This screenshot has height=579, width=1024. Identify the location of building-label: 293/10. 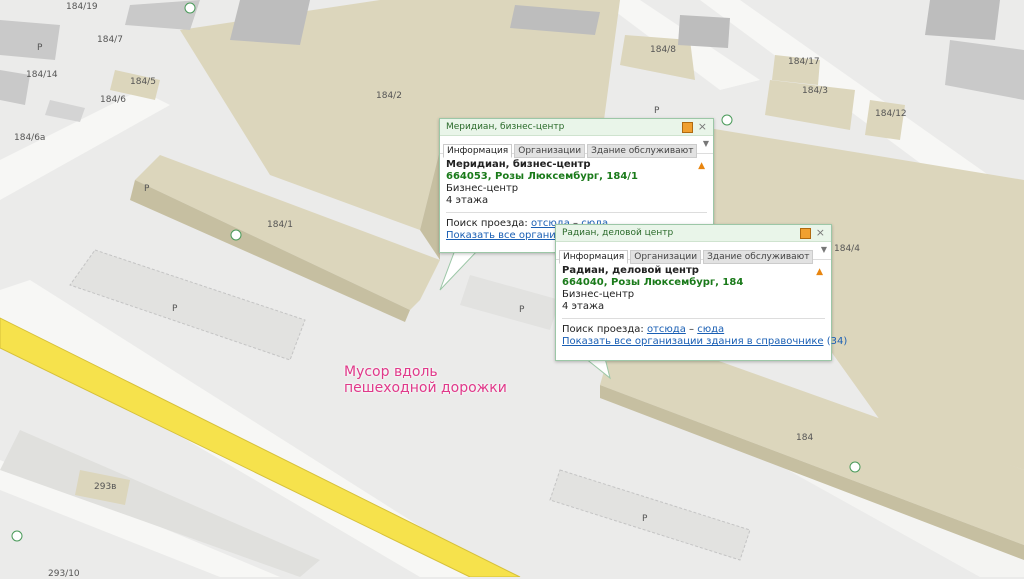
(64, 574).